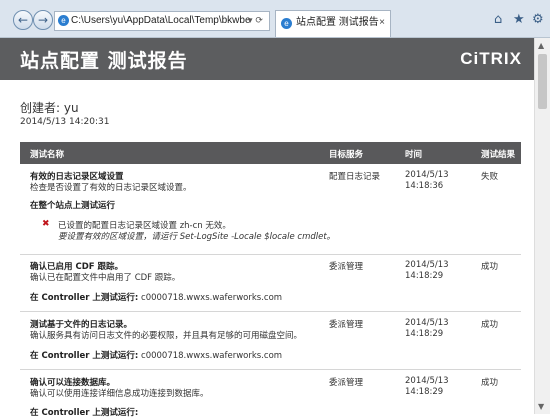 The width and height of the screenshot is (550, 418). Describe the element at coordinates (355, 177) in the screenshot. I see `target-service: 配置日志记录` at that location.